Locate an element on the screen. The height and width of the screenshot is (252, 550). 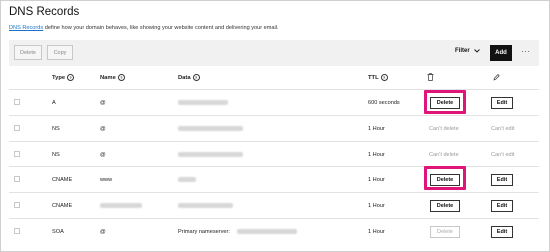
record-data: Primary nameserver: is located at coordinates (204, 232).